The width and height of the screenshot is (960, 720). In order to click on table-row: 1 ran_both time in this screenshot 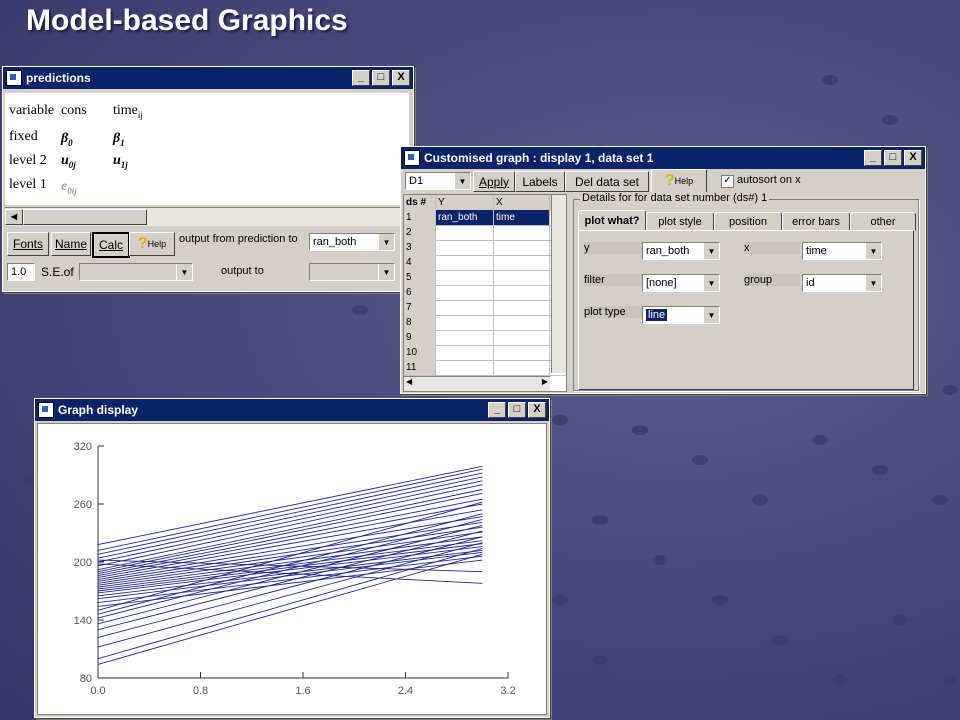, I will do `click(485, 218)`.